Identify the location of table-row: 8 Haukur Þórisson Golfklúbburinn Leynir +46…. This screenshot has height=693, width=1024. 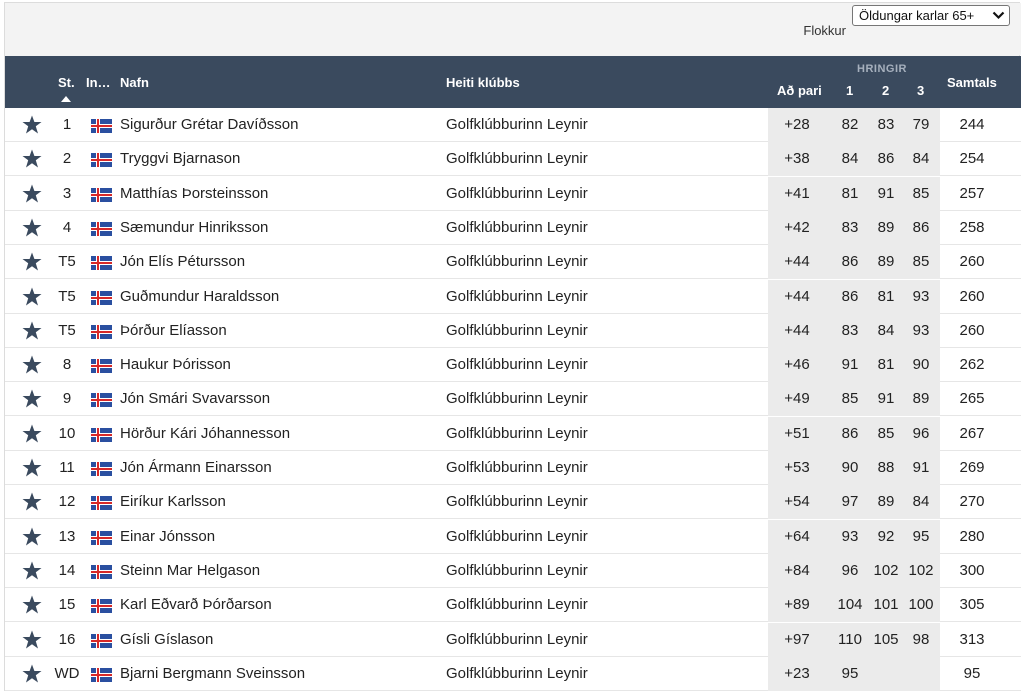
(513, 365).